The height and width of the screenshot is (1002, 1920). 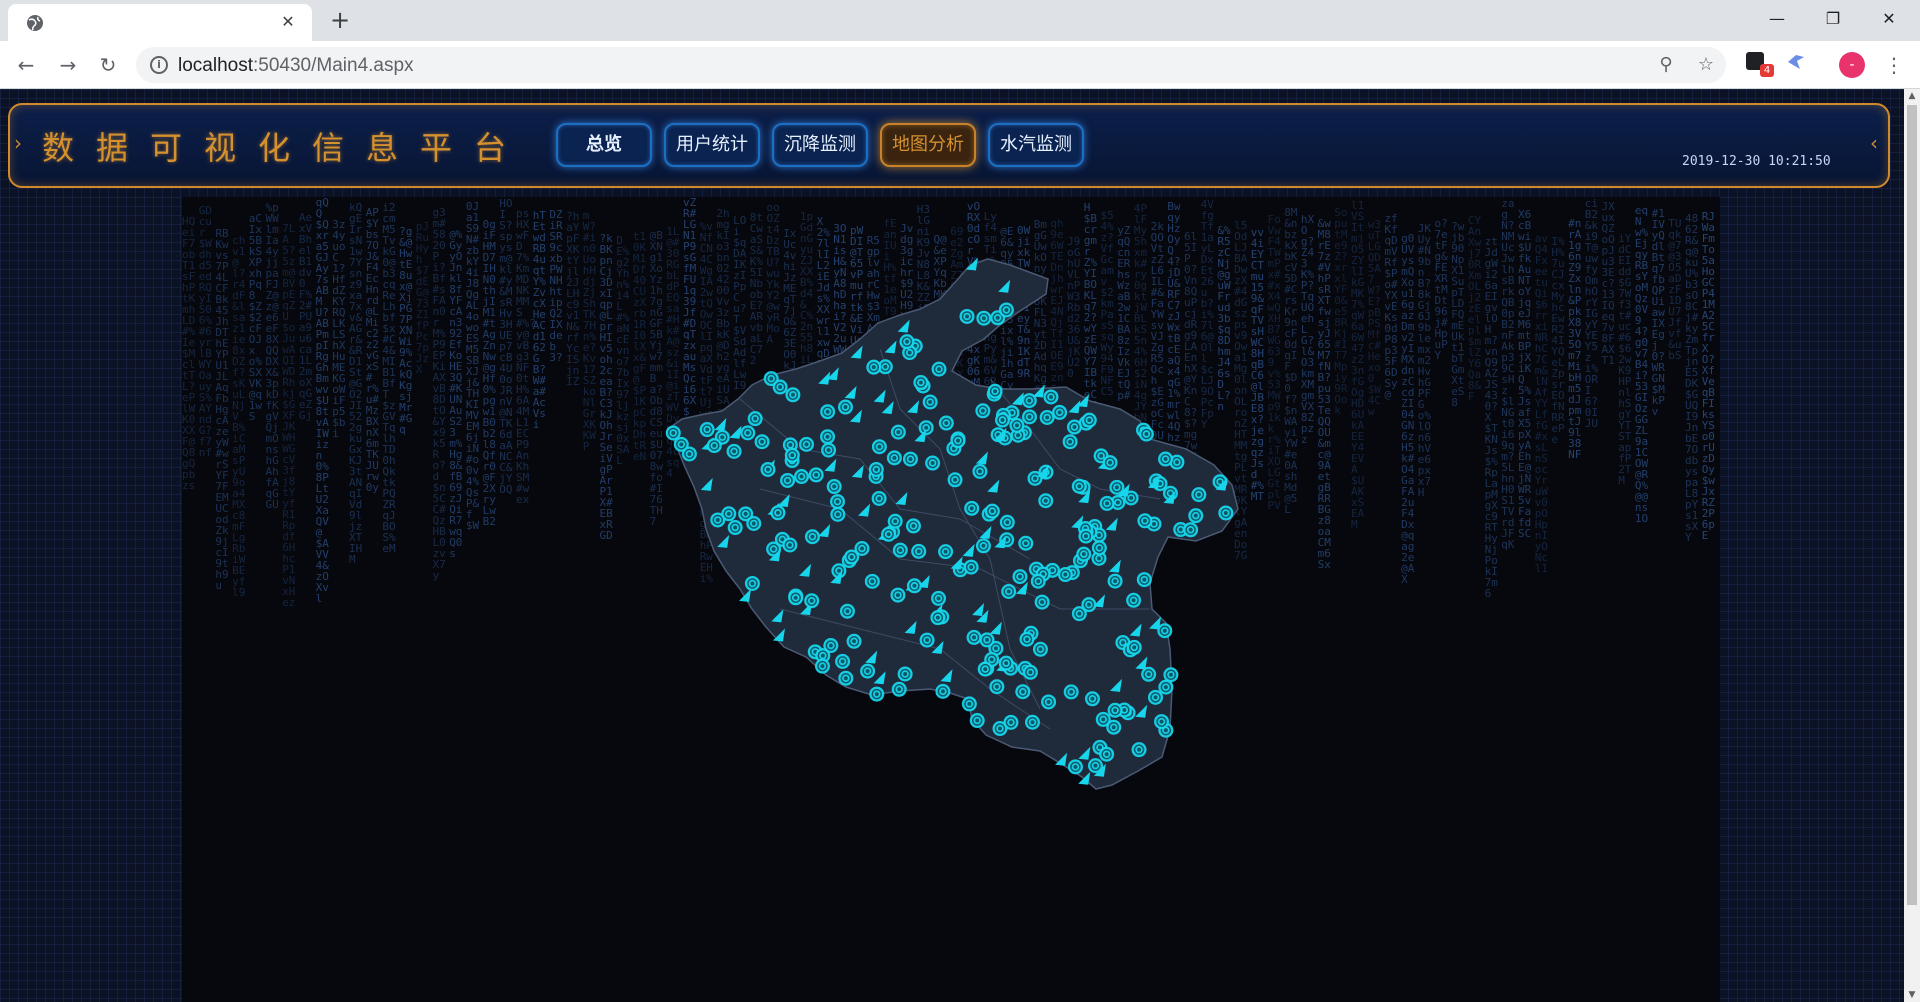 What do you see at coordinates (1777, 18) in the screenshot?
I see `minimize-icon: —` at bounding box center [1777, 18].